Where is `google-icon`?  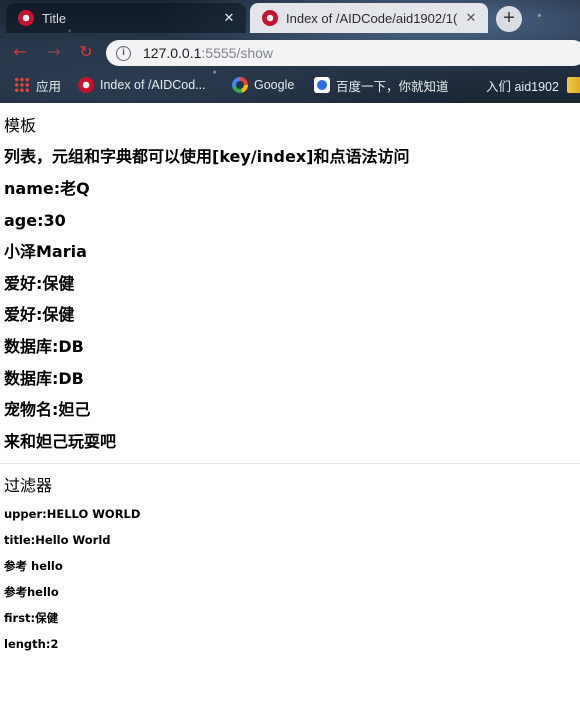
google-icon is located at coordinates (240, 85).